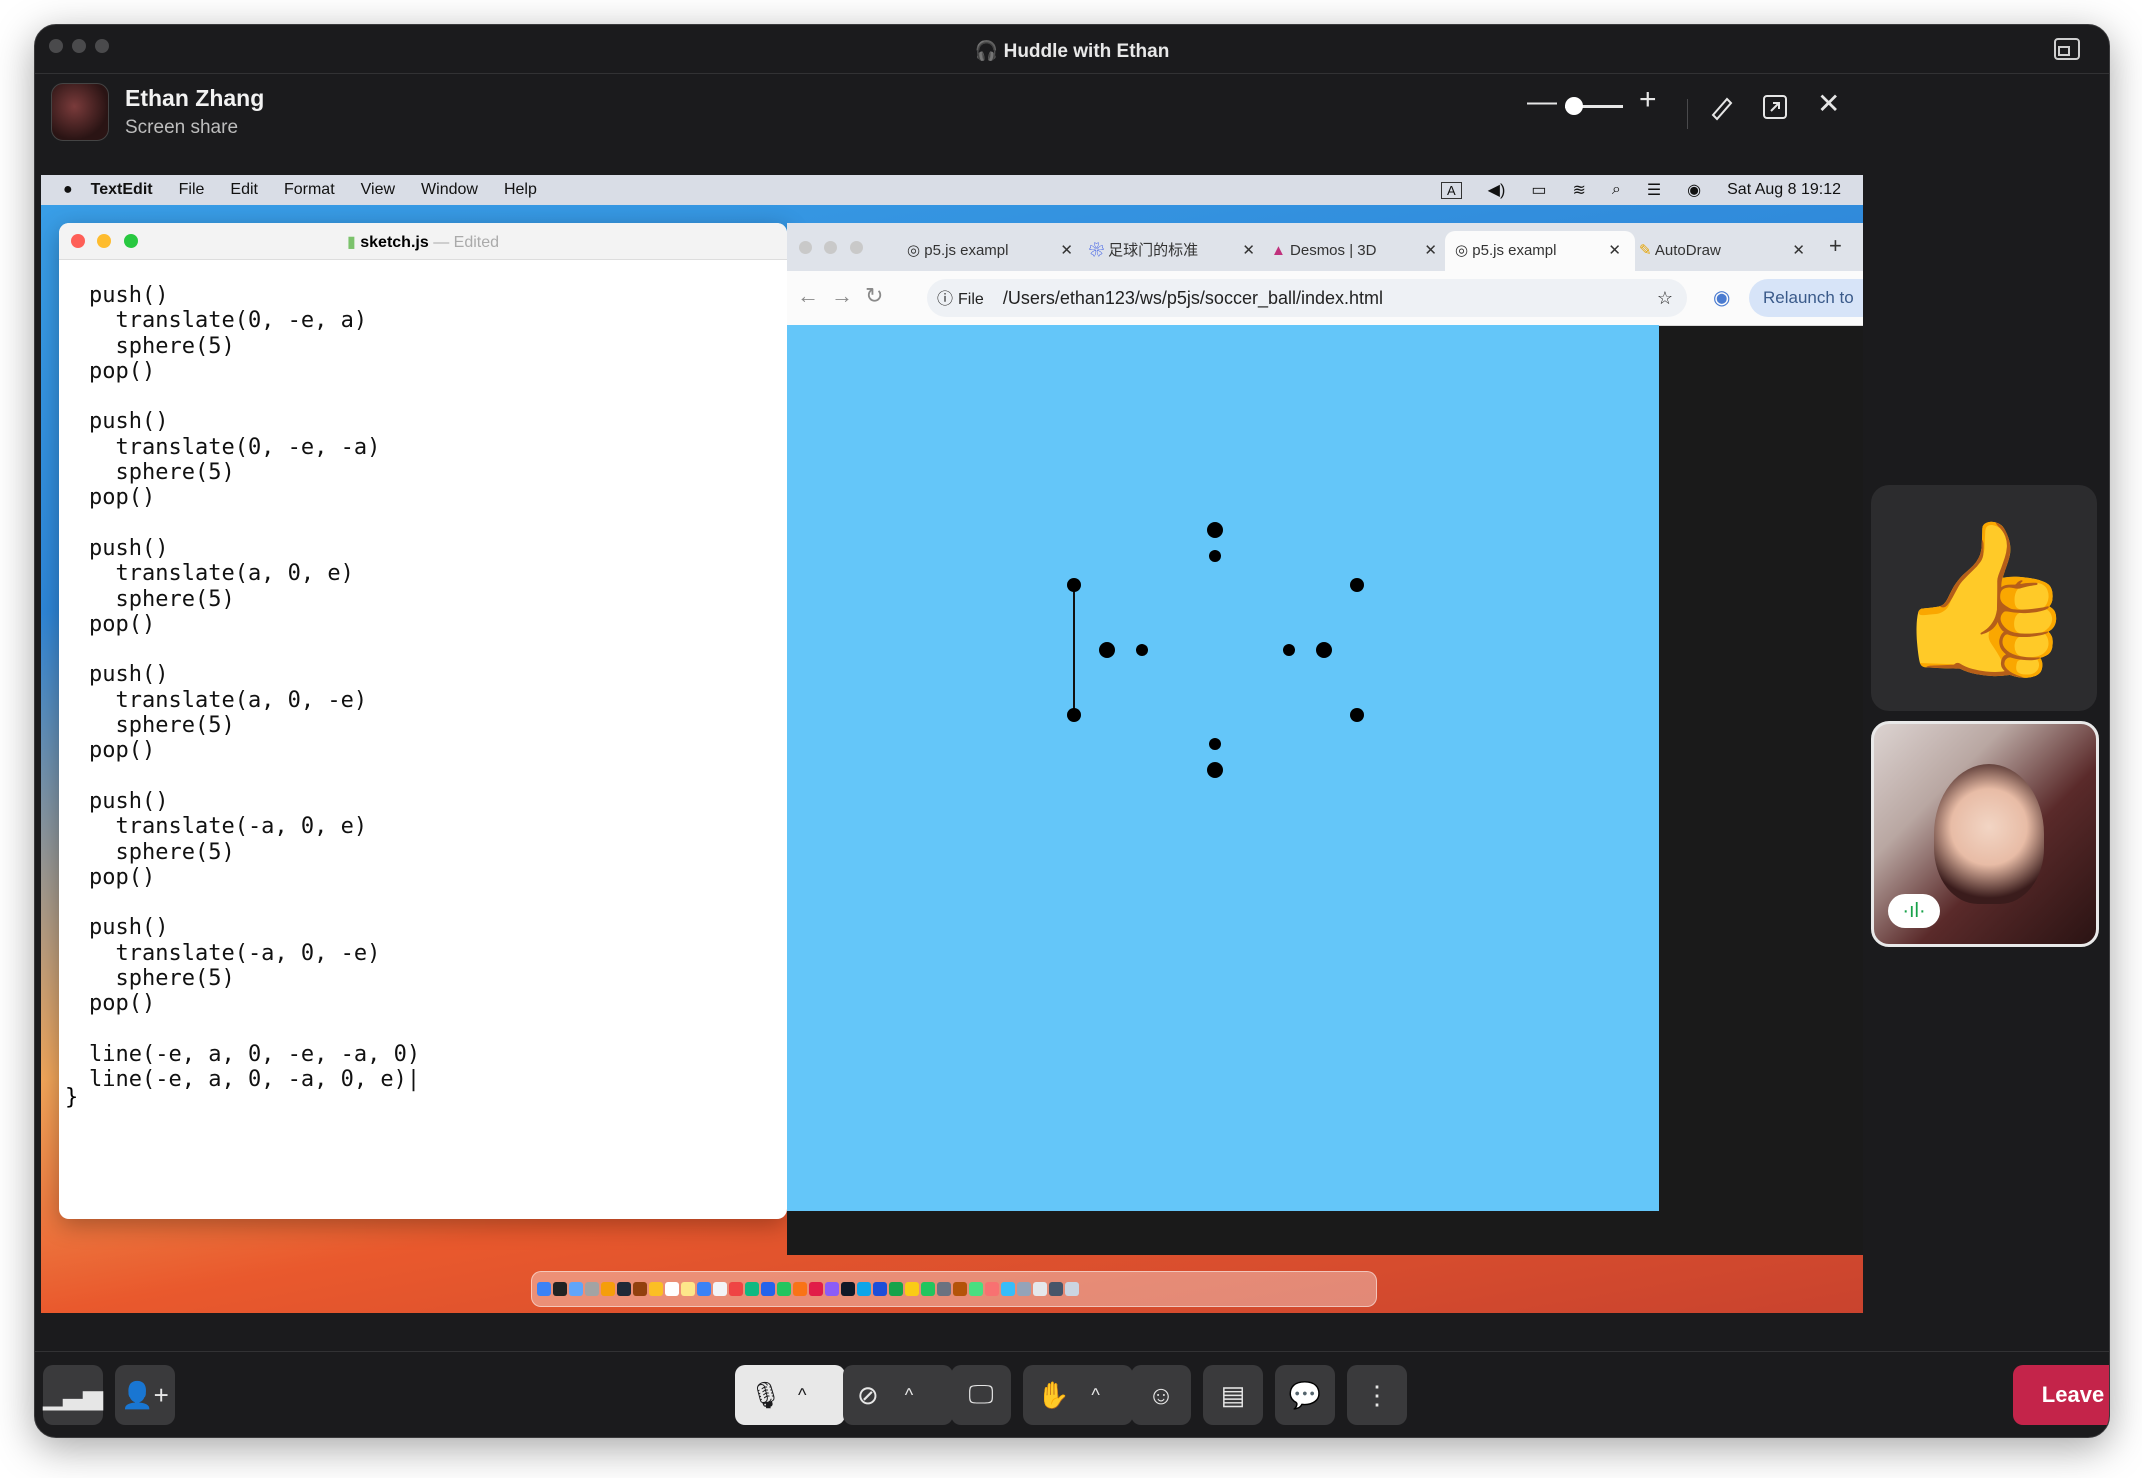  What do you see at coordinates (971, 299) in the screenshot?
I see `url-scheme-chip: File` at bounding box center [971, 299].